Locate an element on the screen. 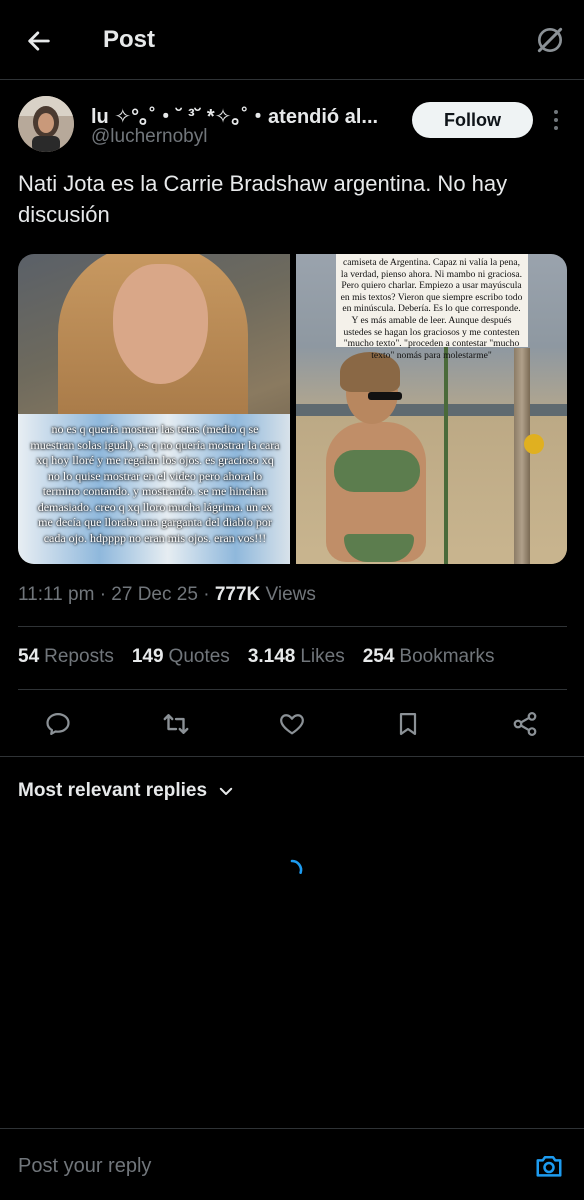 The width and height of the screenshot is (584, 1200). reply-composer: Post your reply is located at coordinates (292, 1164).